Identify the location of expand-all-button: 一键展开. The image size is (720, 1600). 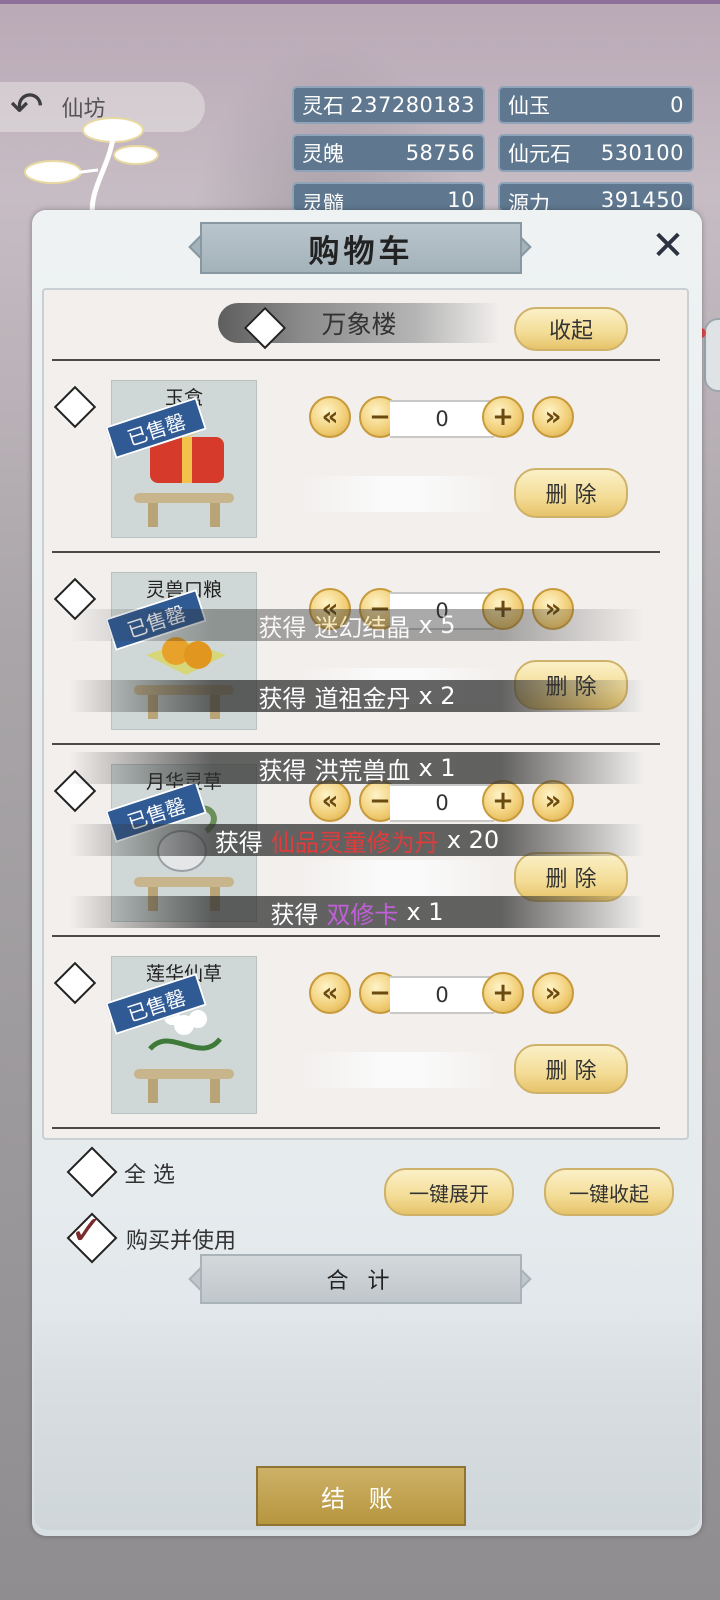
(449, 1192).